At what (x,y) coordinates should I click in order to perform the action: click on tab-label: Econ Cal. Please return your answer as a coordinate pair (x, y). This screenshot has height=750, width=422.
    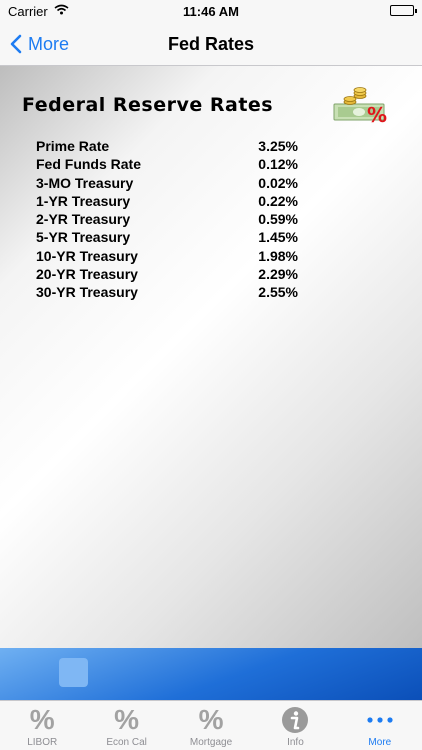
    Looking at the image, I should click on (126, 742).